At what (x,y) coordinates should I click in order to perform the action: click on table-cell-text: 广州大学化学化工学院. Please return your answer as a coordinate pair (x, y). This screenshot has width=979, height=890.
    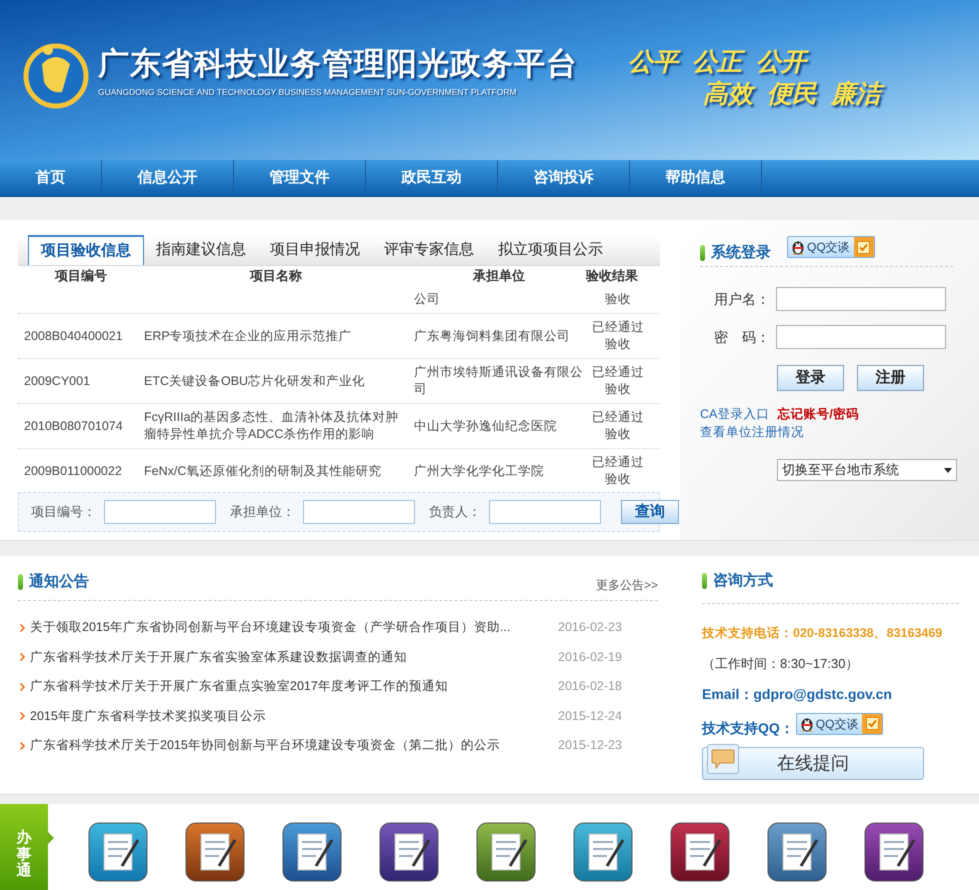
    Looking at the image, I should click on (479, 471).